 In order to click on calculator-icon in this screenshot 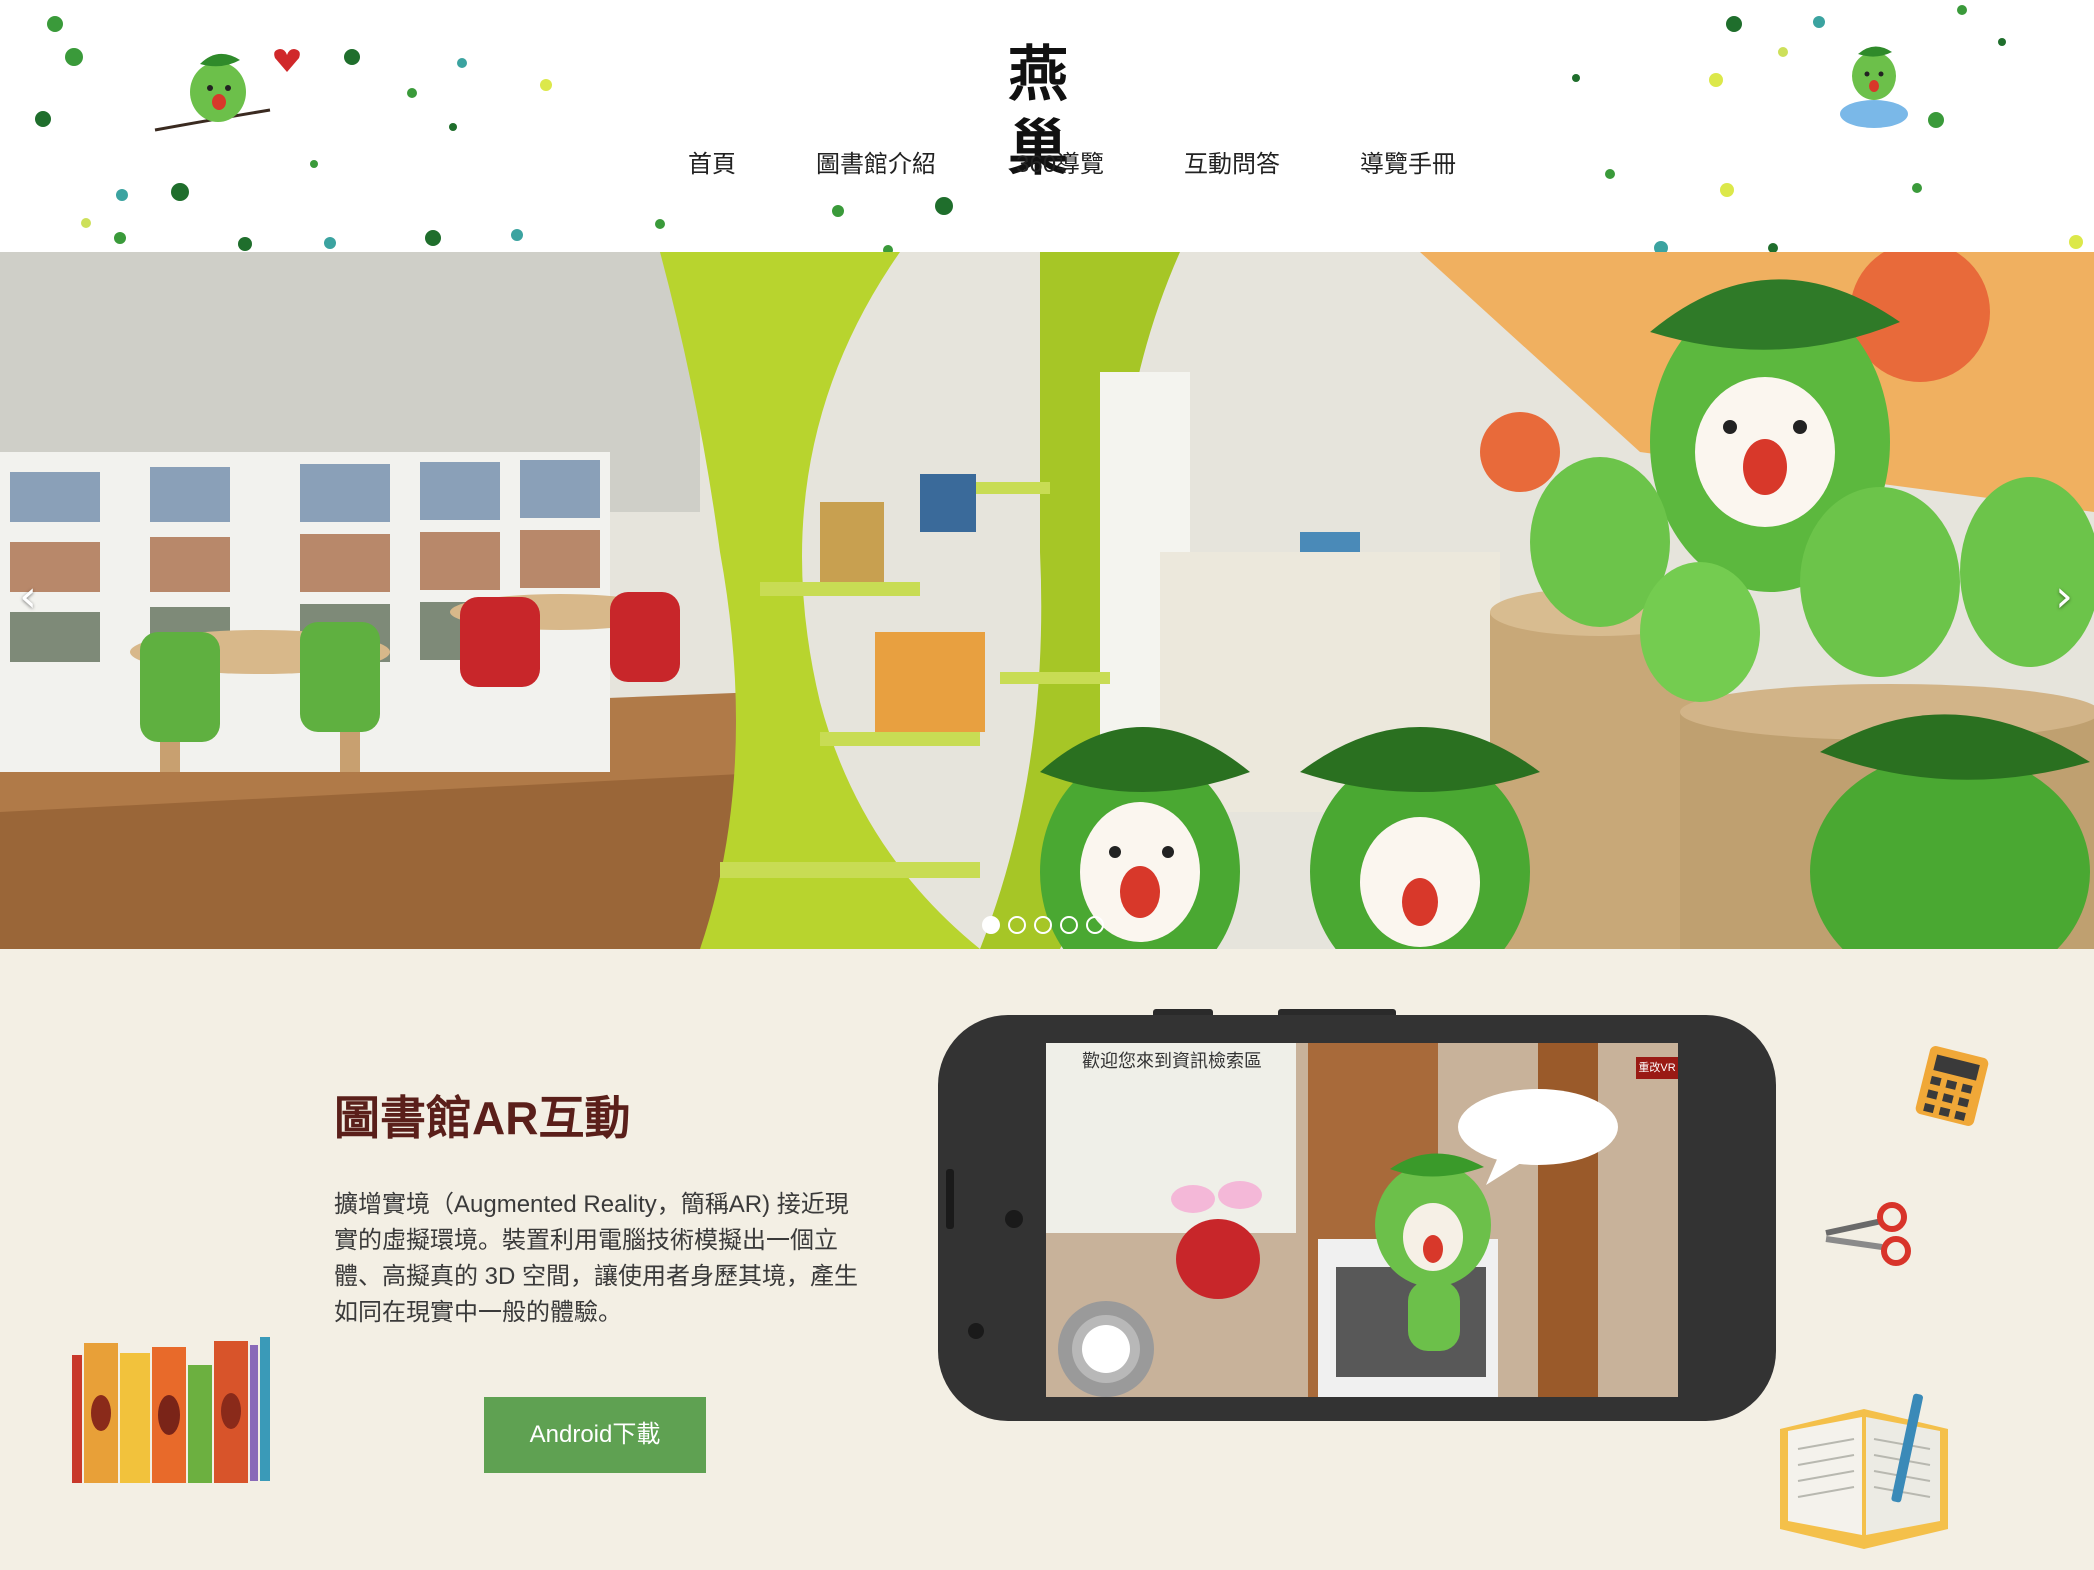, I will do `click(1952, 1086)`.